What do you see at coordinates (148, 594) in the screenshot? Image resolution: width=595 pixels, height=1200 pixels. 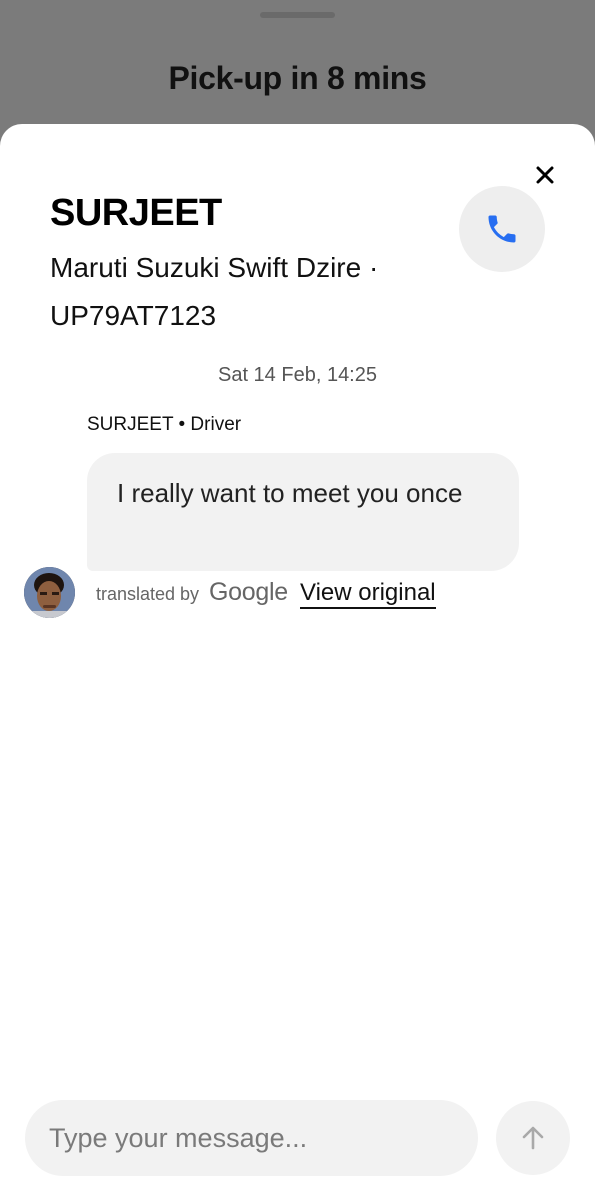 I see `translated-by-label: translated by` at bounding box center [148, 594].